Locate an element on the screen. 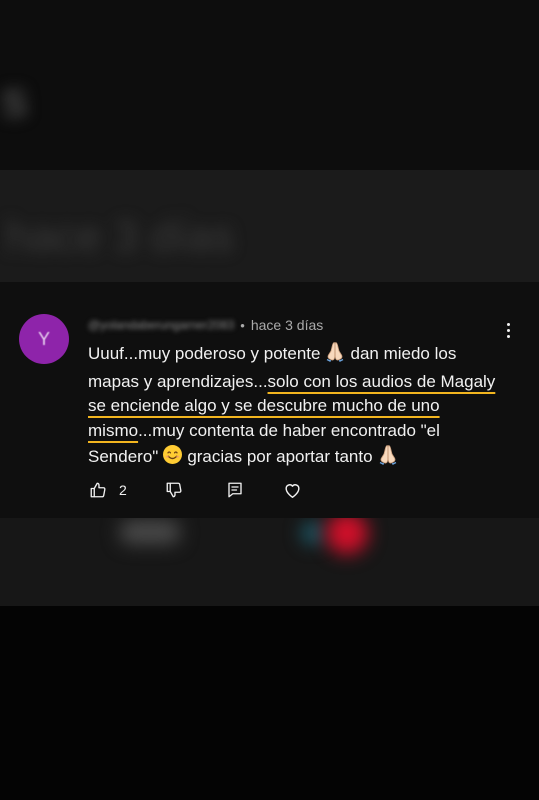 The height and width of the screenshot is (800, 539). thumbs-down-icon is located at coordinates (174, 490).